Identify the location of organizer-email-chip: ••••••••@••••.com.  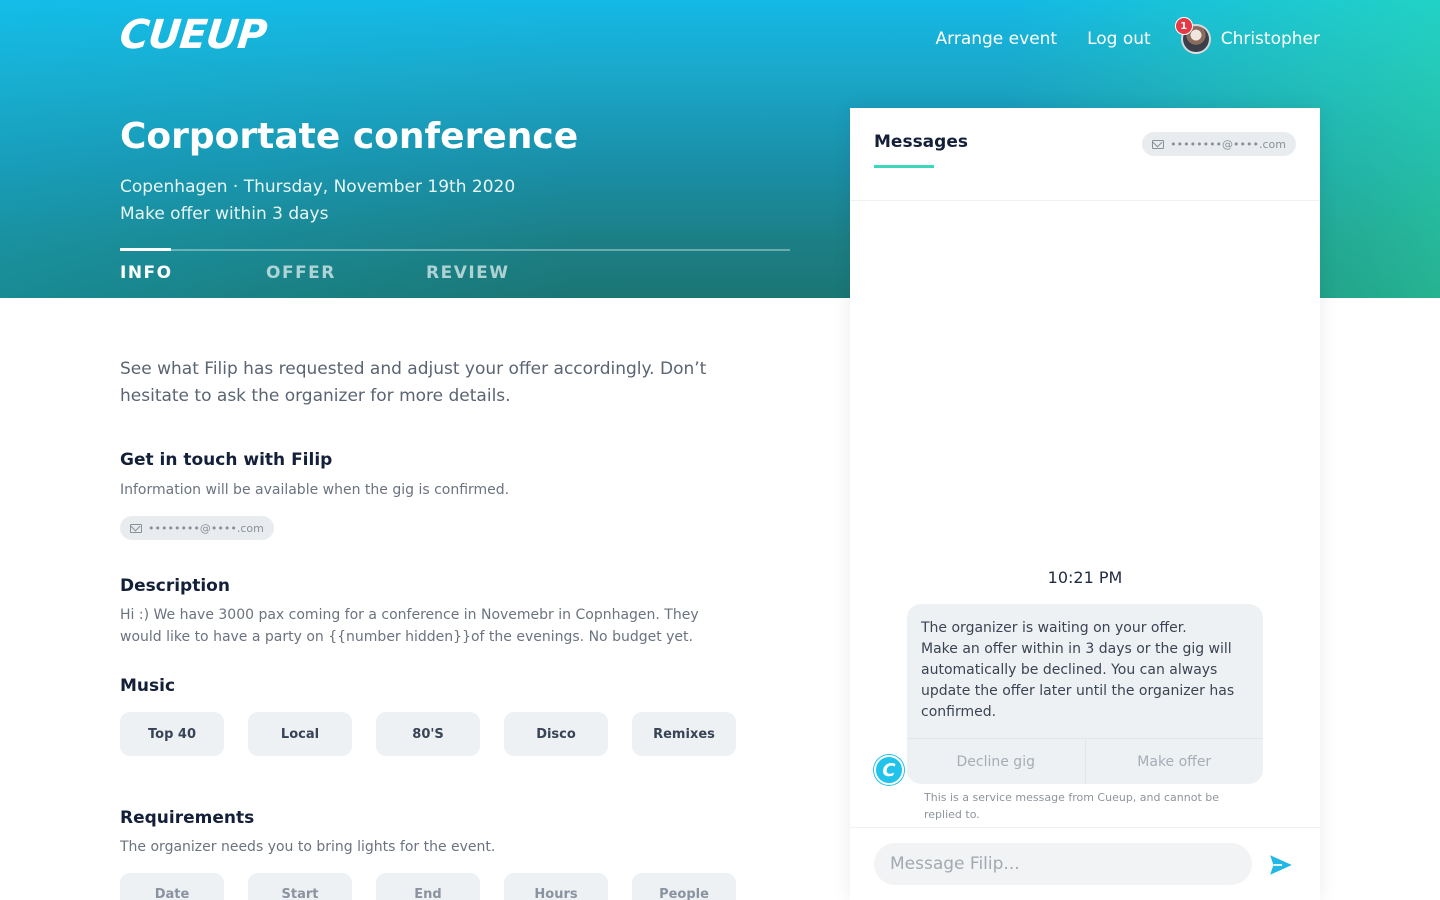
(1219, 144).